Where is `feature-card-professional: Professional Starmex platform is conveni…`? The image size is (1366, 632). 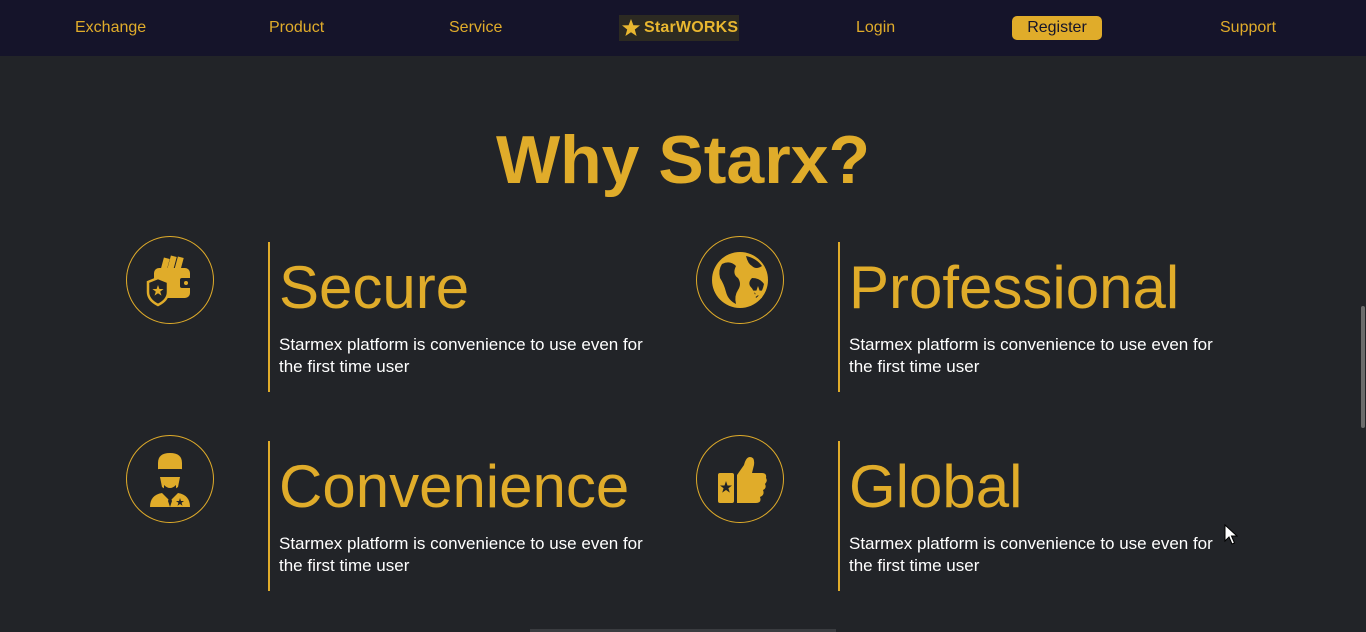 feature-card-professional: Professional Starmex platform is conveni… is located at coordinates (954, 316).